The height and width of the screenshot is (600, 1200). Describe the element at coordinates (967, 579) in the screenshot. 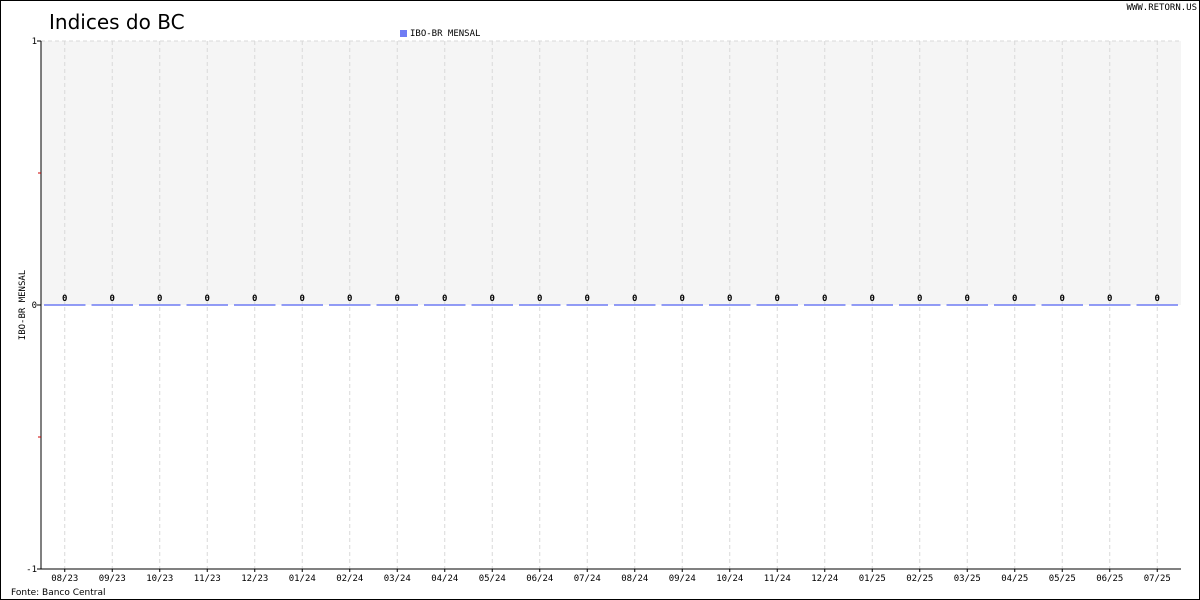

I see `x-tick-label: 03/25` at that location.